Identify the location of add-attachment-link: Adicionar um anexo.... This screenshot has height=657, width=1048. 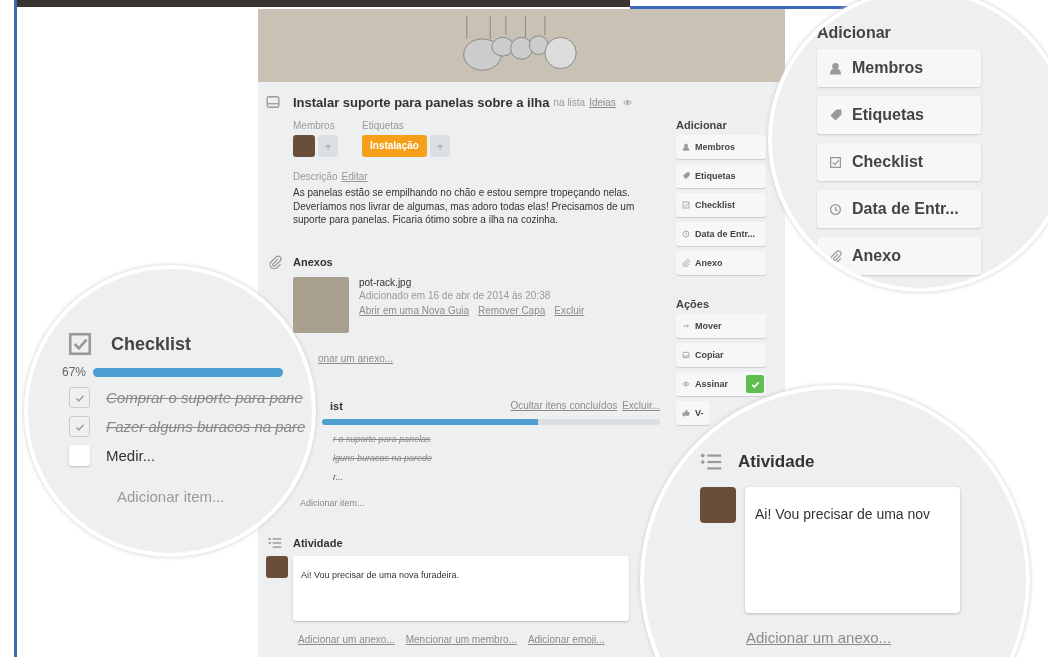
(819, 637).